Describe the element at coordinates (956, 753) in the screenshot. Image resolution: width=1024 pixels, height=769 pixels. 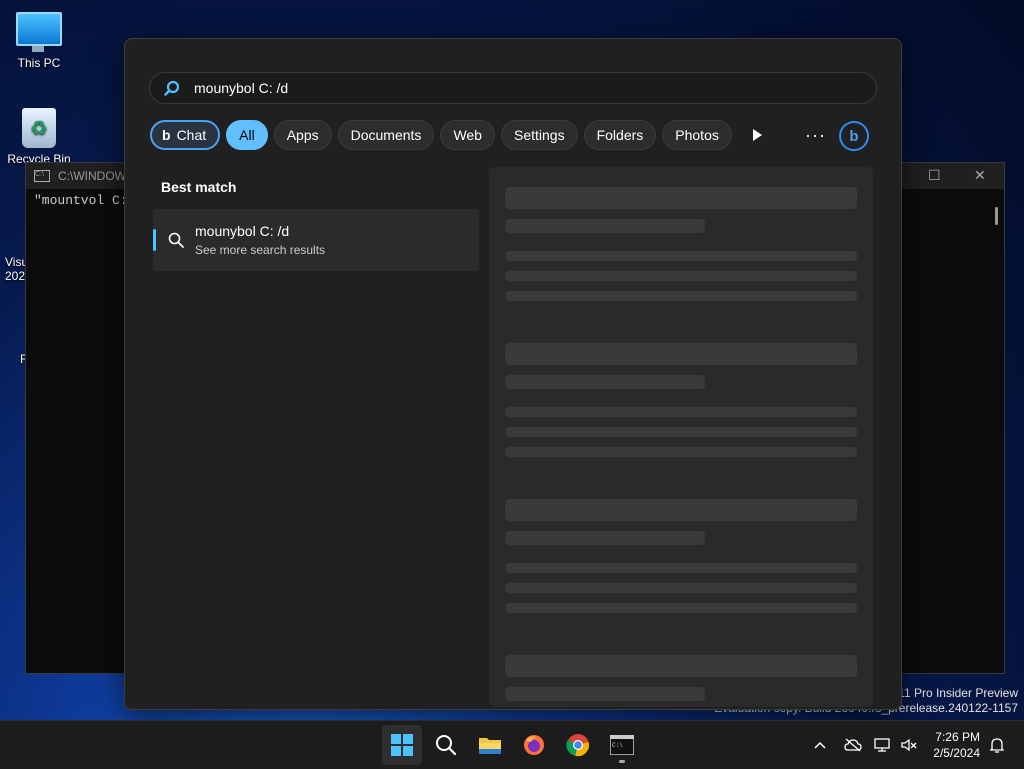
I see `clock-date: 2/5/2024` at that location.